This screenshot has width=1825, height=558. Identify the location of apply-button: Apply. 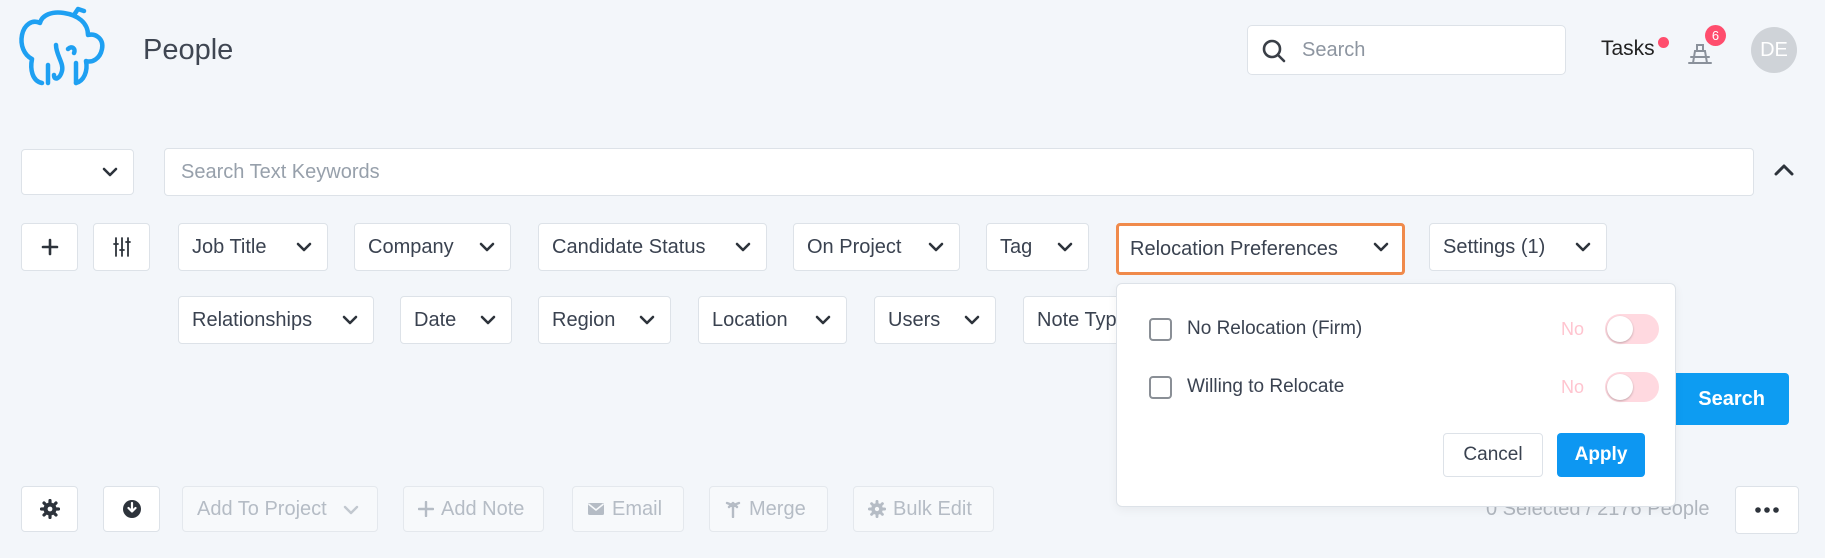
(1601, 455).